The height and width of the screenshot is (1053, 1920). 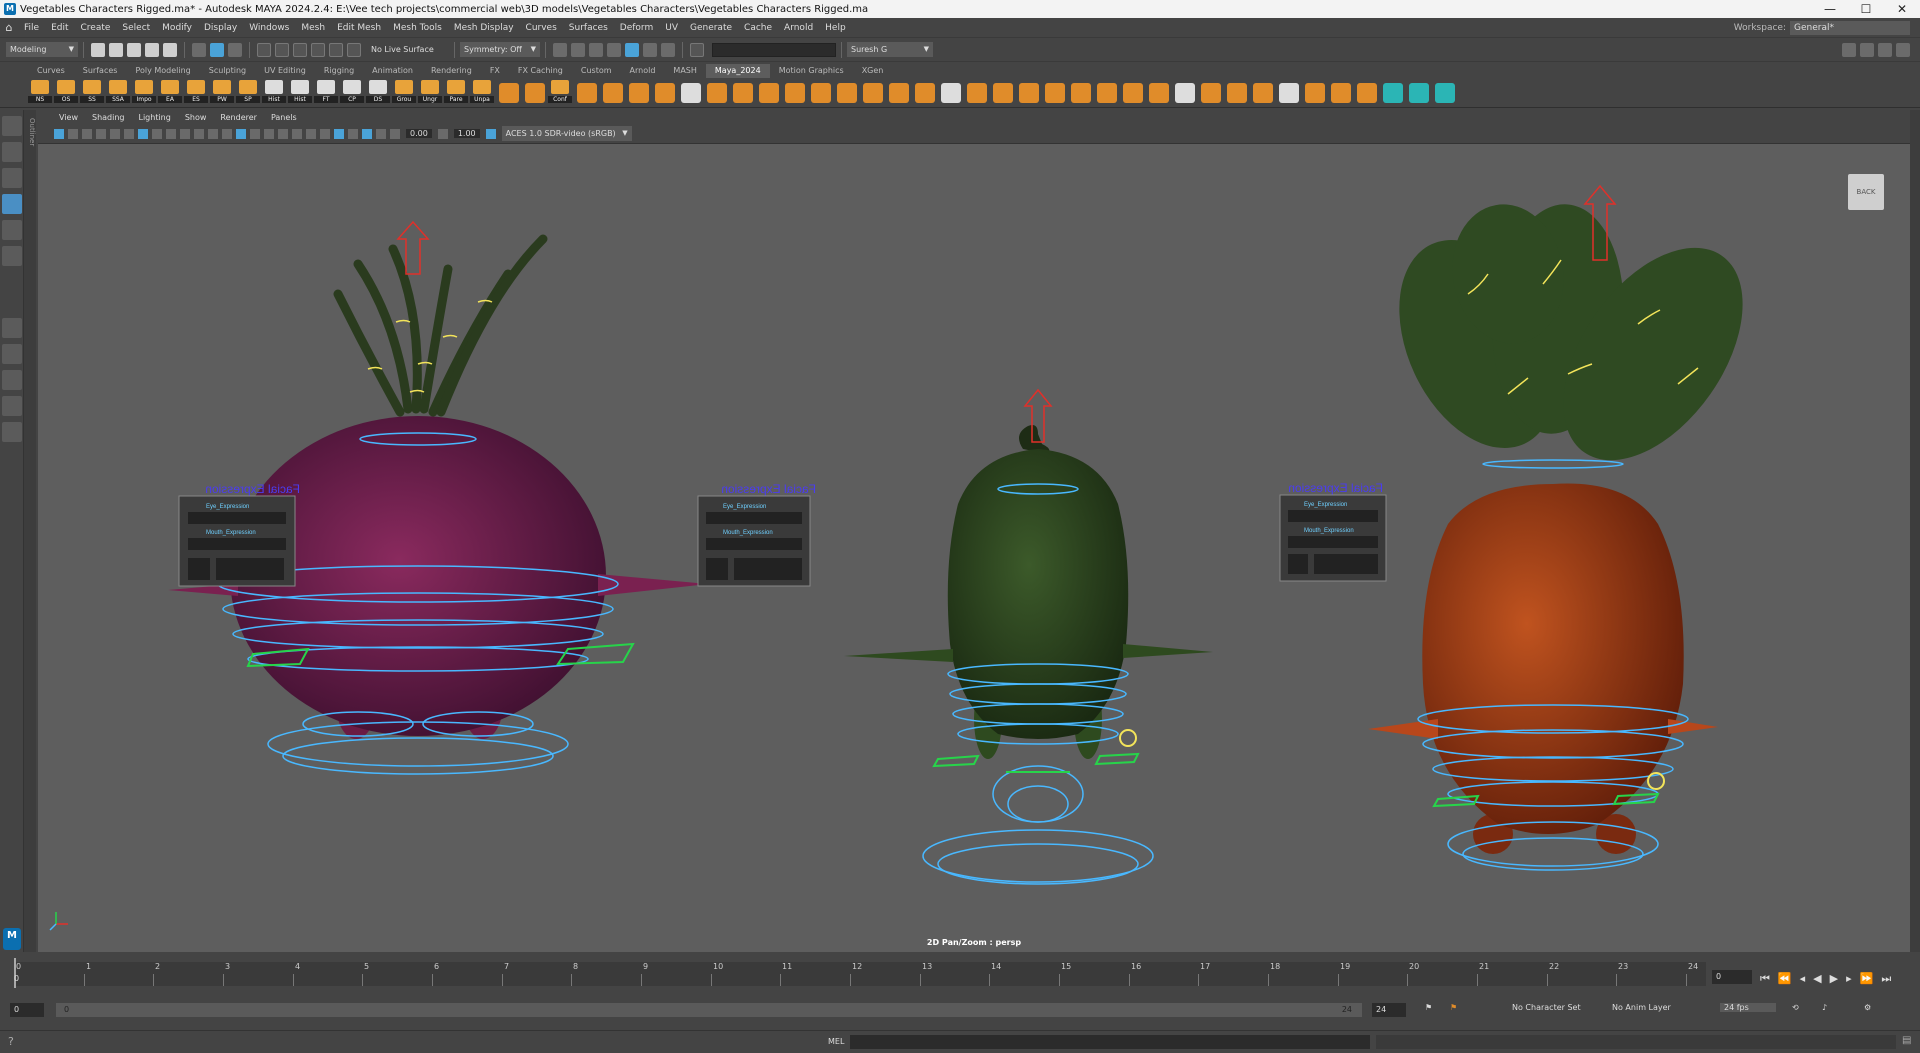 I want to click on lasso-tool-icon, so click(x=12, y=152).